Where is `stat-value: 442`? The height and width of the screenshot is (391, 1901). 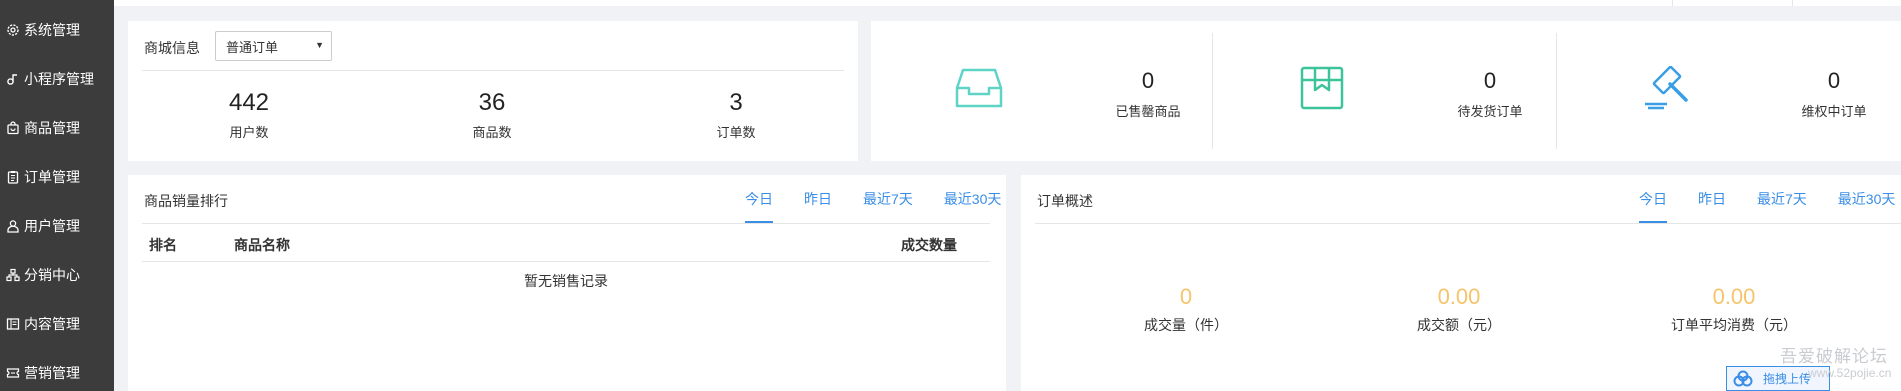 stat-value: 442 is located at coordinates (249, 102).